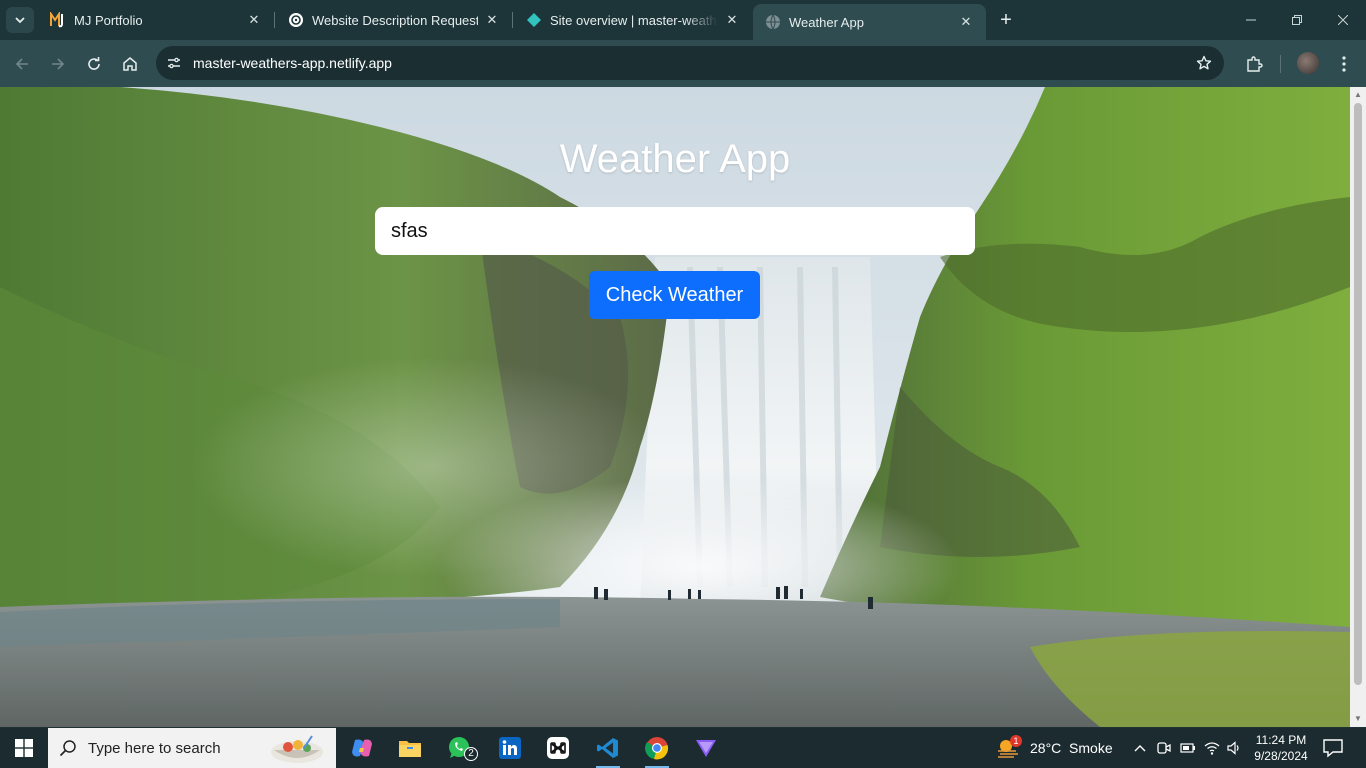 The width and height of the screenshot is (1366, 768). Describe the element at coordinates (296, 20) in the screenshot. I see `openai-icon` at that location.